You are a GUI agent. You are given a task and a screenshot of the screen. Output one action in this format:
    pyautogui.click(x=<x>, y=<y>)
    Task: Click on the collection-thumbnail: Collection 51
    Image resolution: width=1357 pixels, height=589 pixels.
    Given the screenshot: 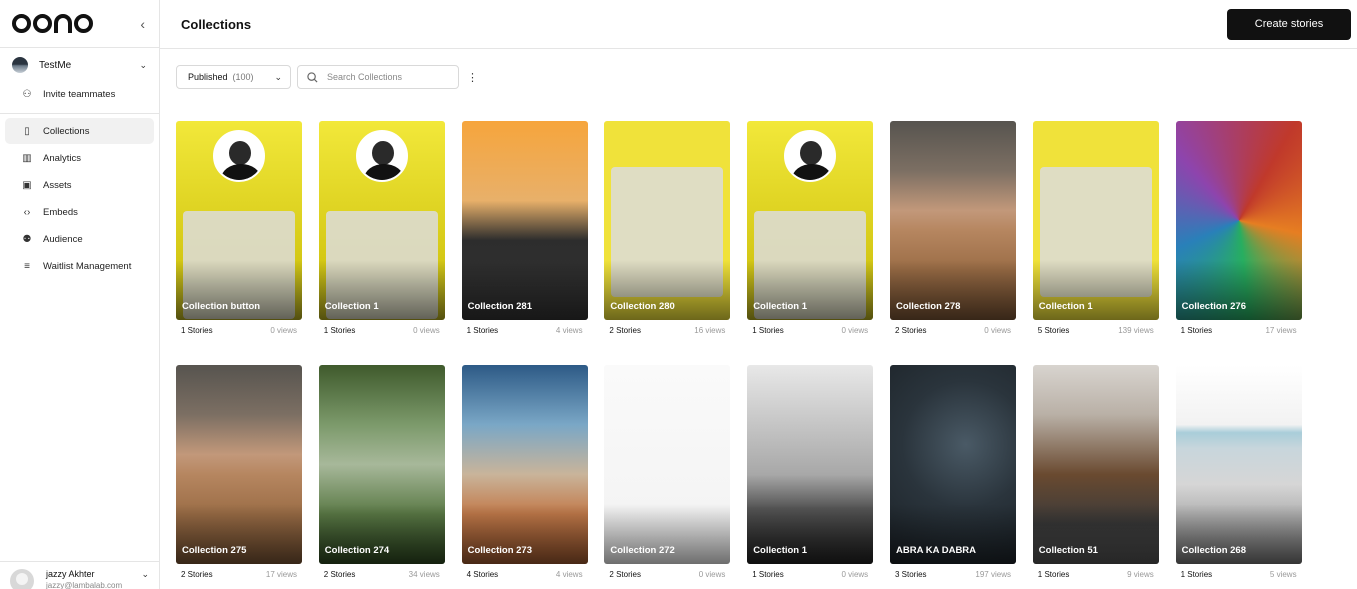 What is the action you would take?
    pyautogui.click(x=1095, y=464)
    